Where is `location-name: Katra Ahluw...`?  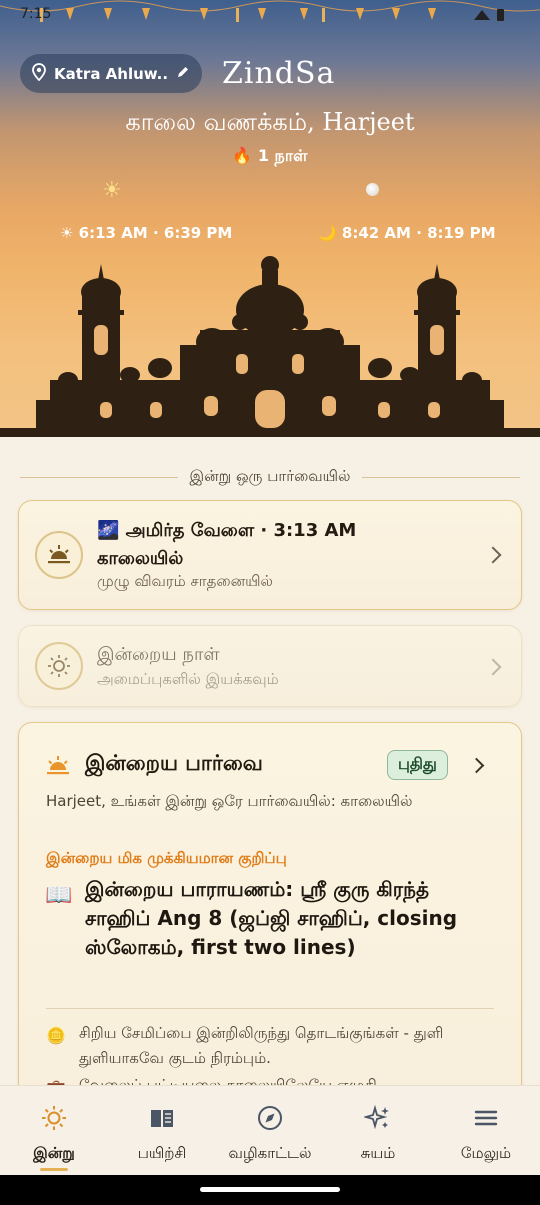
location-name: Katra Ahluw... is located at coordinates (111, 73).